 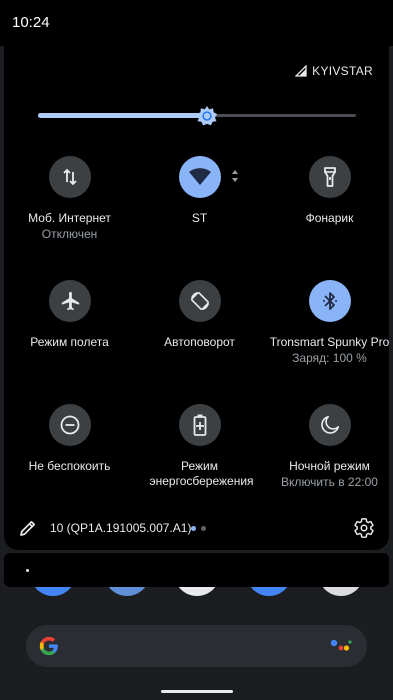 I want to click on tile-label: Tronsmart Spunky Pro, so click(x=329, y=342).